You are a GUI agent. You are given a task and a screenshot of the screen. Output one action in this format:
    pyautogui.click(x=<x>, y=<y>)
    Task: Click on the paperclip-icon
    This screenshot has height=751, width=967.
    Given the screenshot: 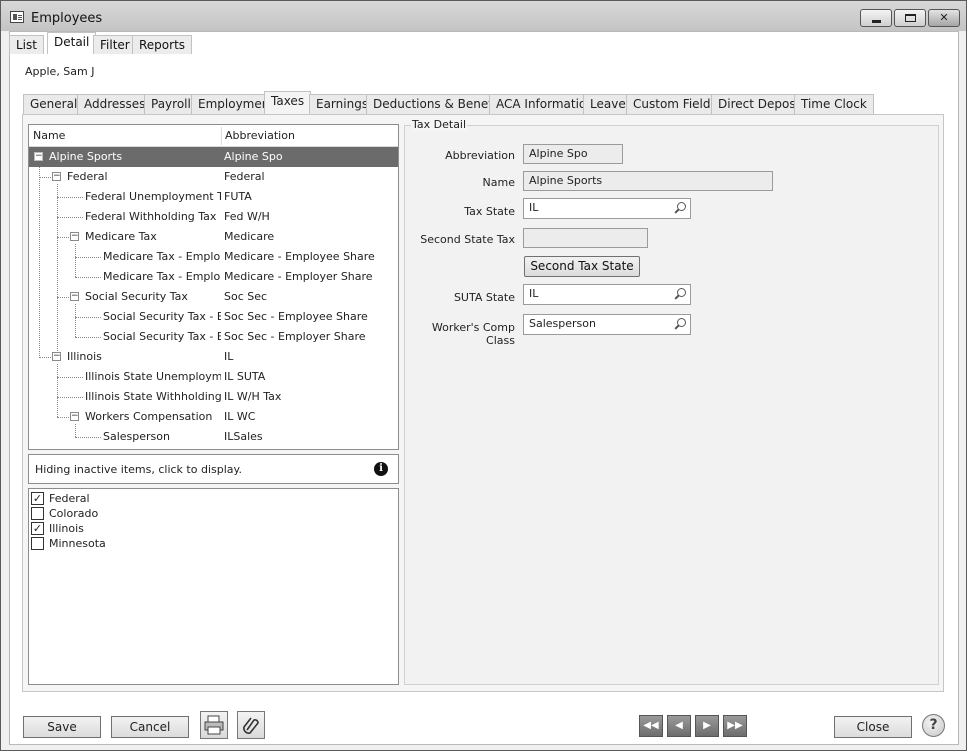 What is the action you would take?
    pyautogui.click(x=251, y=725)
    